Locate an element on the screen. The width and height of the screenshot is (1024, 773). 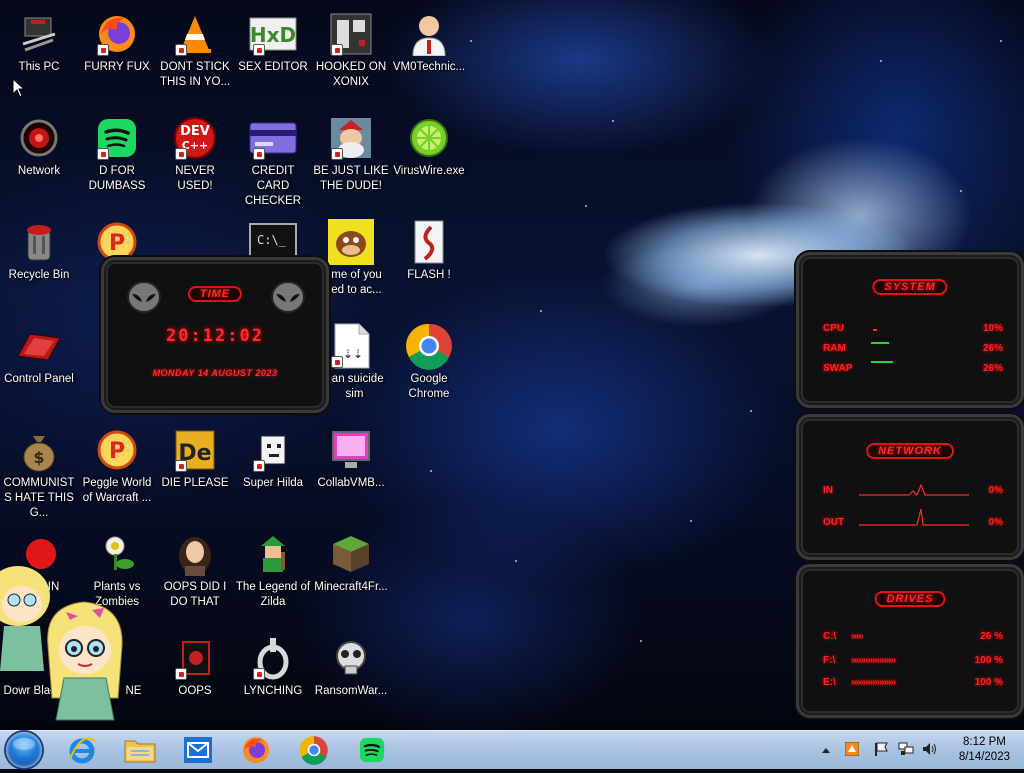
credit-card-icon is located at coordinates (273, 138).